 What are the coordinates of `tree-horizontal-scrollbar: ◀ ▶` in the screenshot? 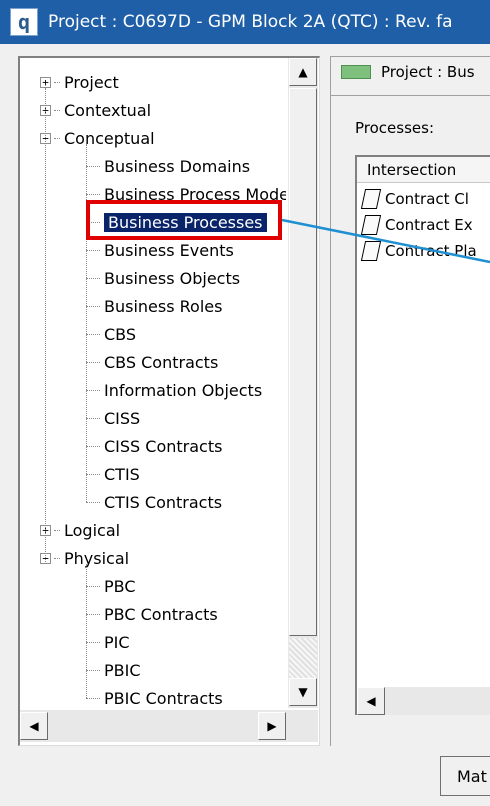 It's located at (169, 726).